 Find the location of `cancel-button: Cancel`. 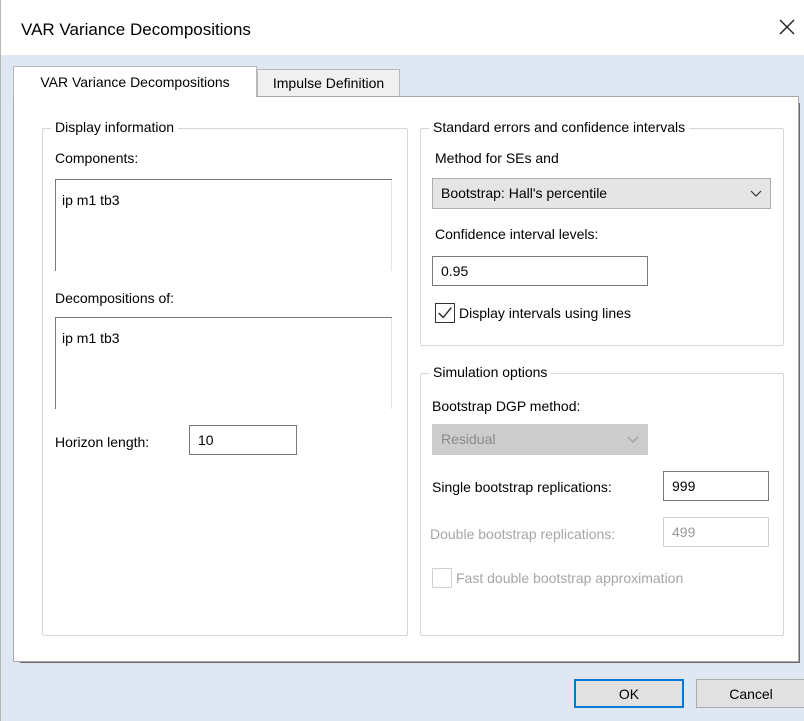

cancel-button: Cancel is located at coordinates (750, 693).